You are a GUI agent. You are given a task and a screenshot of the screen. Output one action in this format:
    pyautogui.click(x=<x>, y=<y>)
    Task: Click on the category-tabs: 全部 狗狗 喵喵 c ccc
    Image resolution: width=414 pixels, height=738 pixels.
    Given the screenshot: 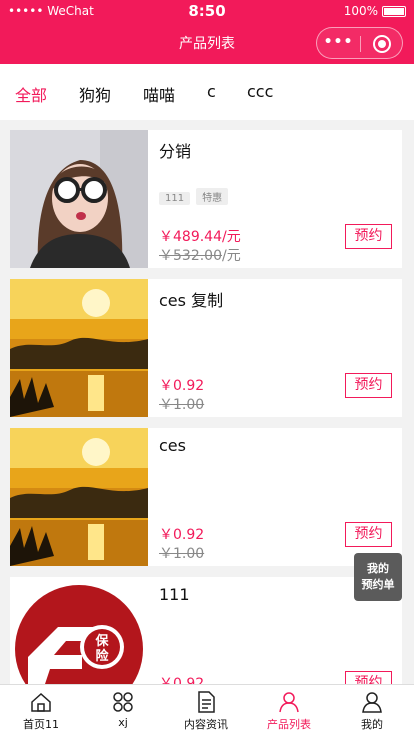 What is the action you would take?
    pyautogui.click(x=207, y=92)
    